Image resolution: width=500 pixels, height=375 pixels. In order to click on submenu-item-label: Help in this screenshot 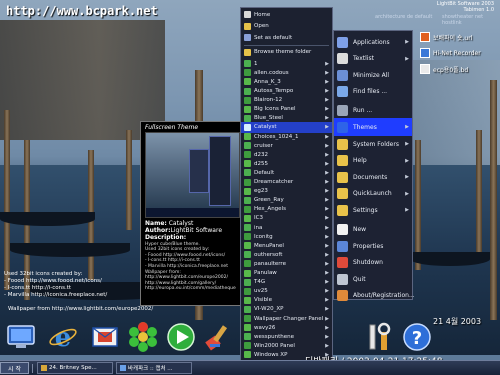, I will do `click(360, 161)`.